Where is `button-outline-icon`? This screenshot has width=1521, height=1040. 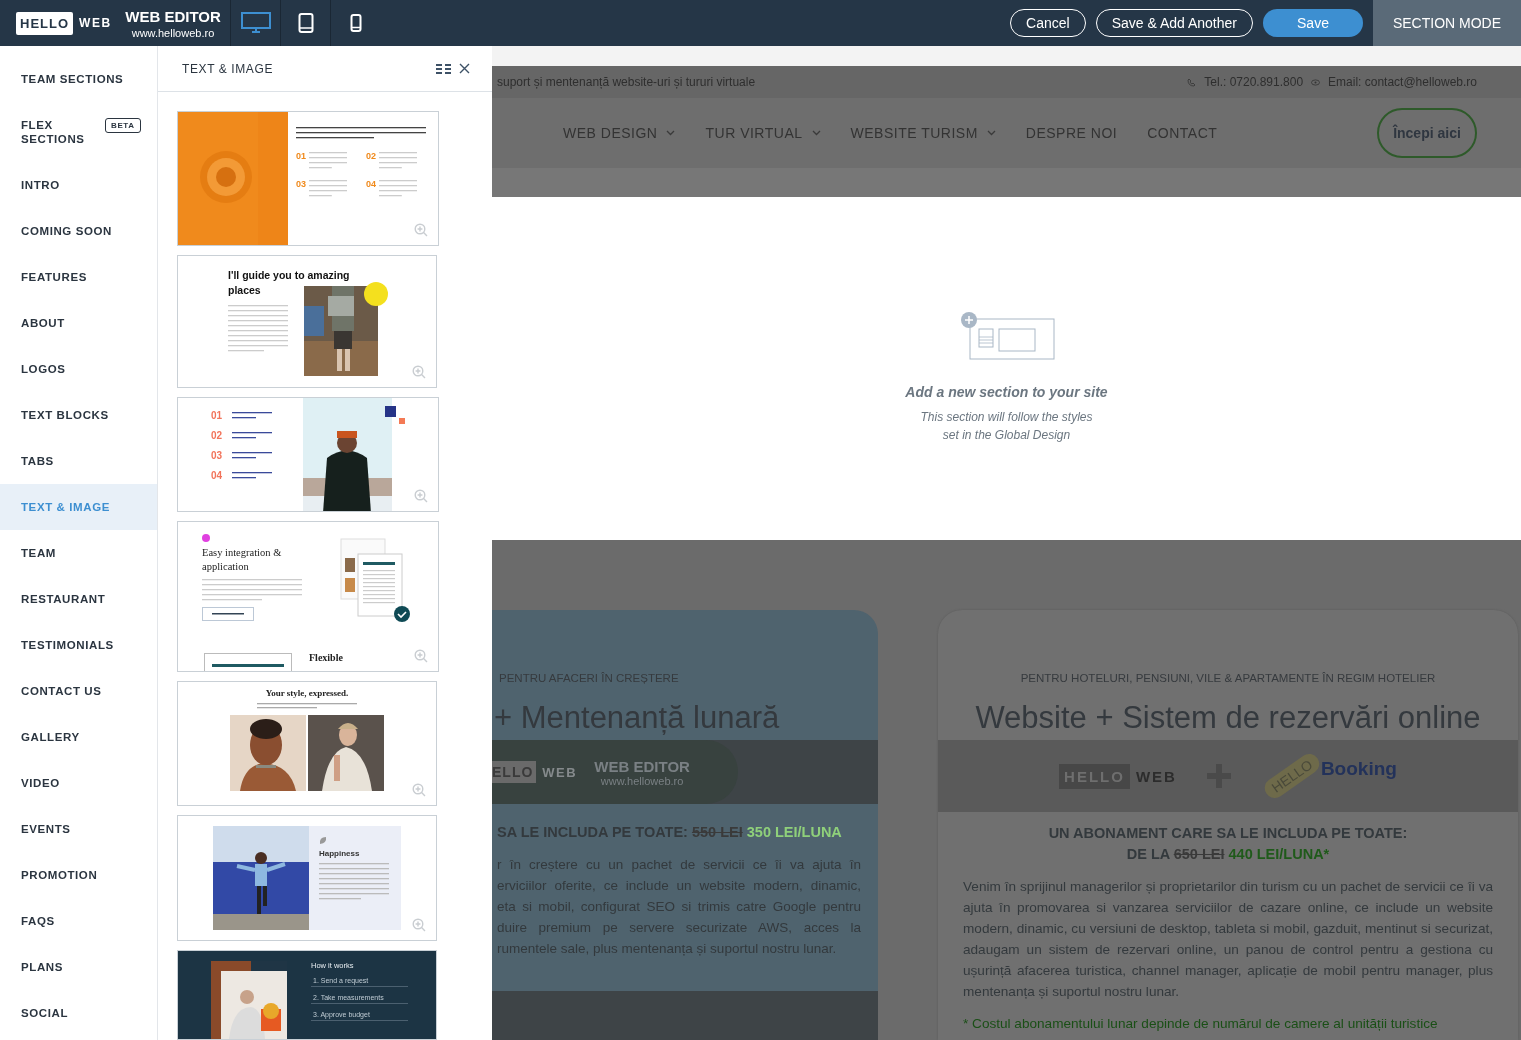 button-outline-icon is located at coordinates (228, 614).